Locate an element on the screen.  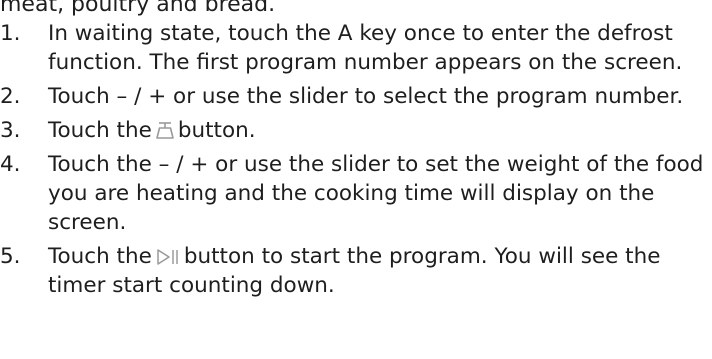
step-number: 2. is located at coordinates (10, 96).